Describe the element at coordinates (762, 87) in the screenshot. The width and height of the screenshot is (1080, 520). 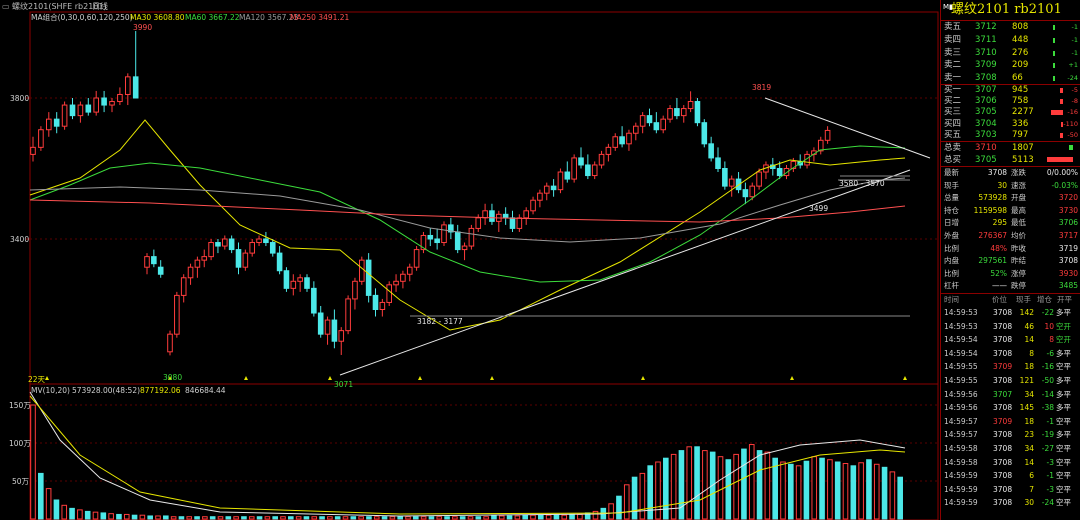
I see `label-high-3819: 3819` at that location.